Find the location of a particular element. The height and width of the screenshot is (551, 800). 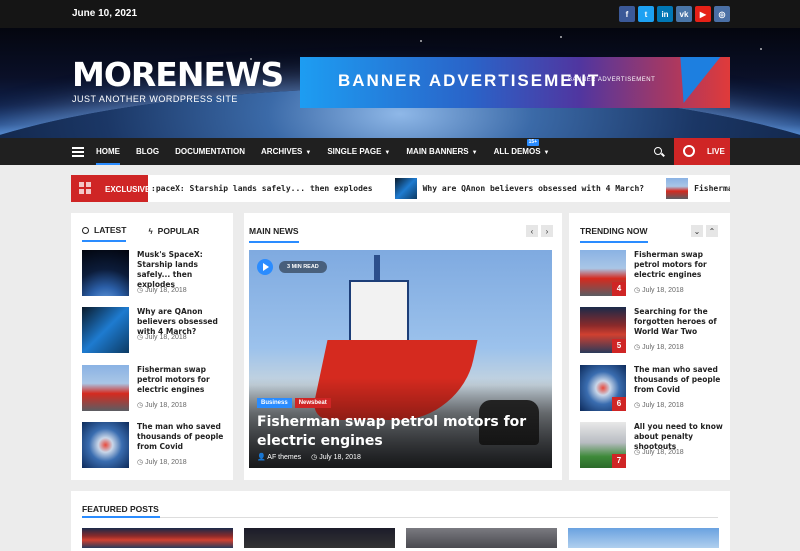

nav-item-single-page: SINGLE PAGE ▼ is located at coordinates (358, 151).